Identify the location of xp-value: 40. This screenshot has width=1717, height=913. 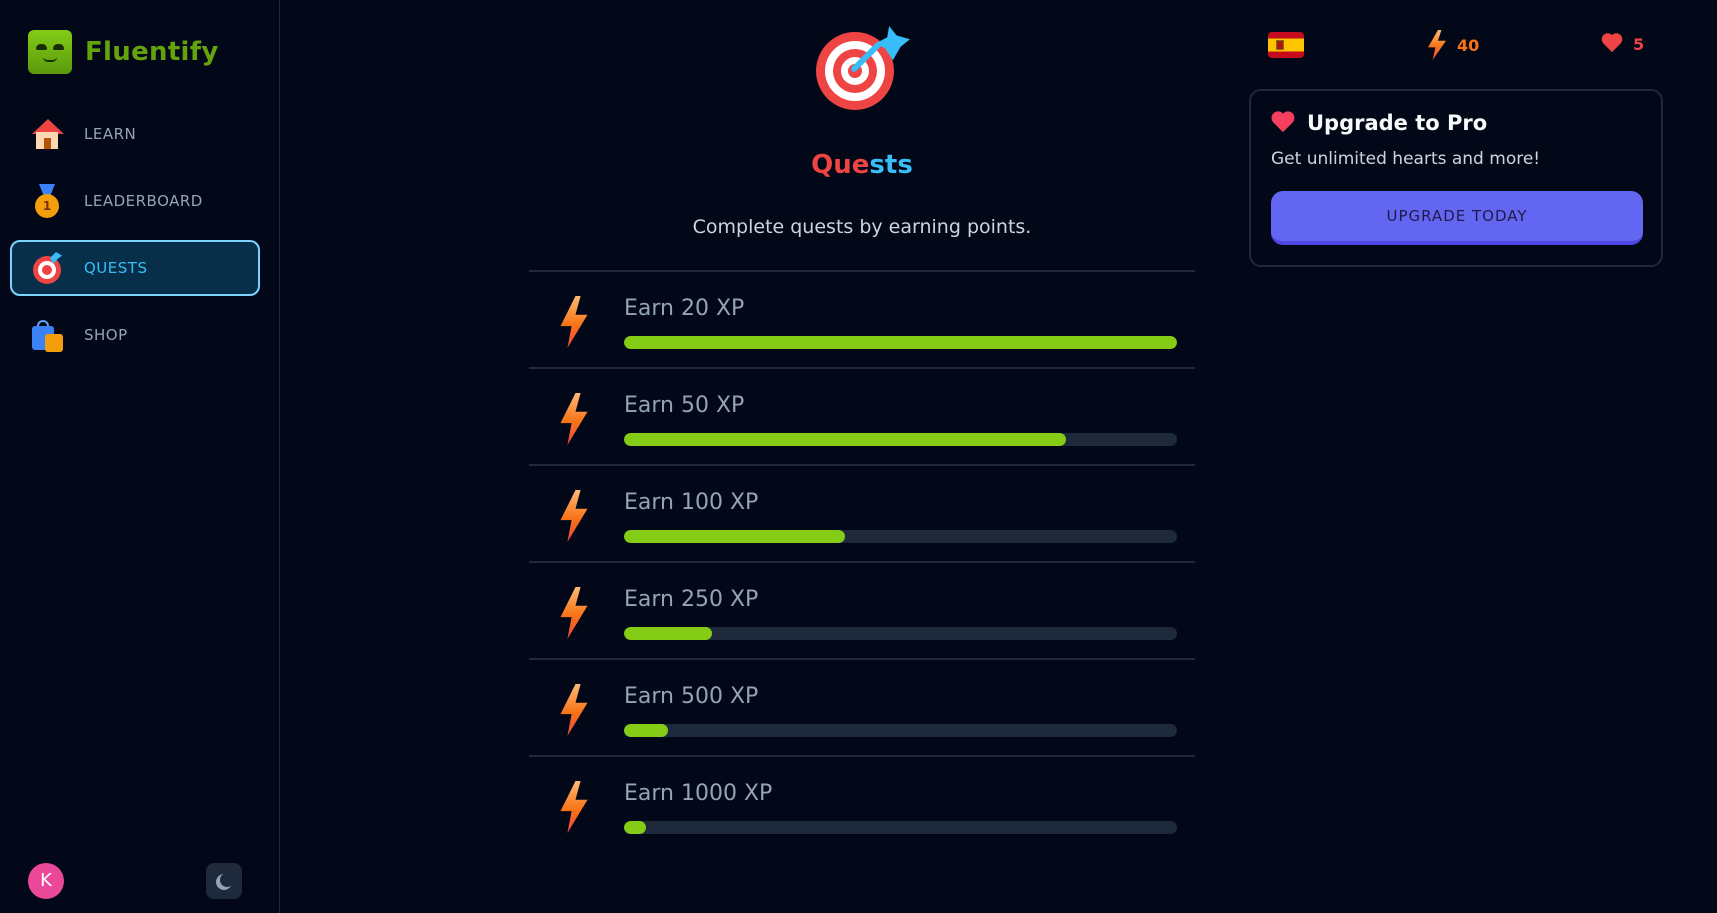
(1468, 45).